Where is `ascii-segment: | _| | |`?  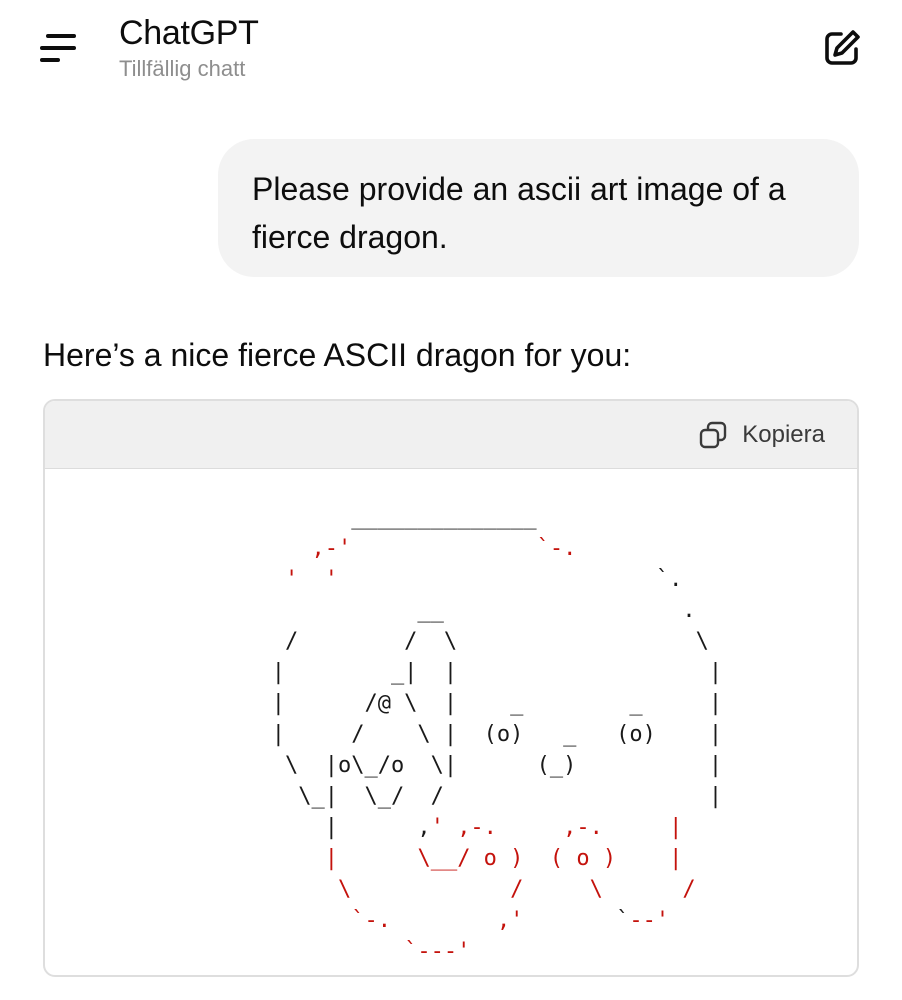
ascii-segment: | _| | | is located at coordinates (477, 672).